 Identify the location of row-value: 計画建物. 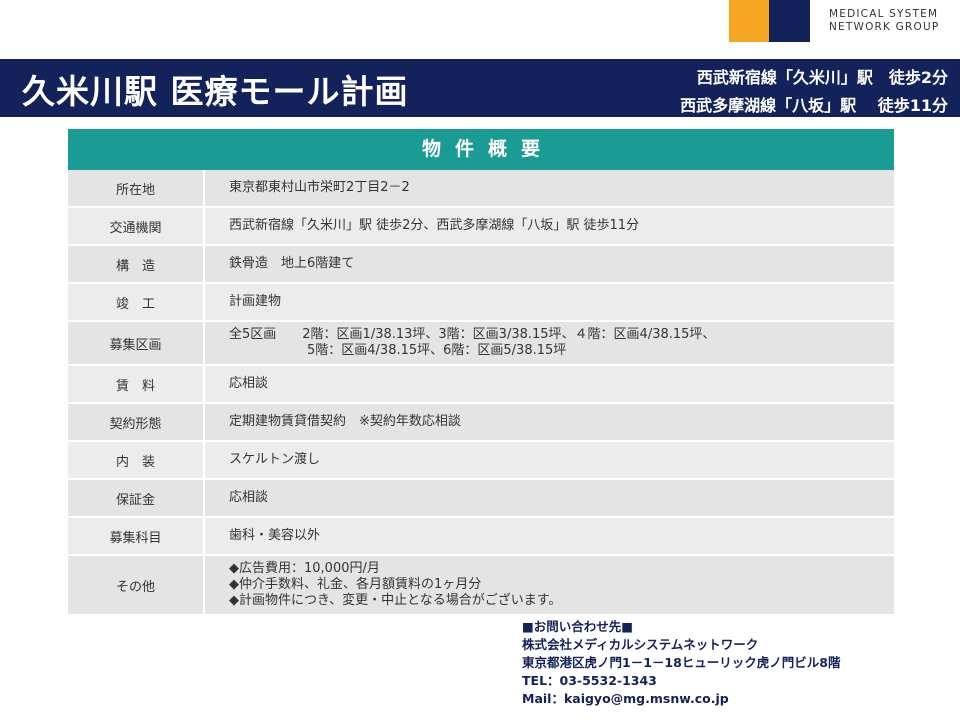
(549, 302).